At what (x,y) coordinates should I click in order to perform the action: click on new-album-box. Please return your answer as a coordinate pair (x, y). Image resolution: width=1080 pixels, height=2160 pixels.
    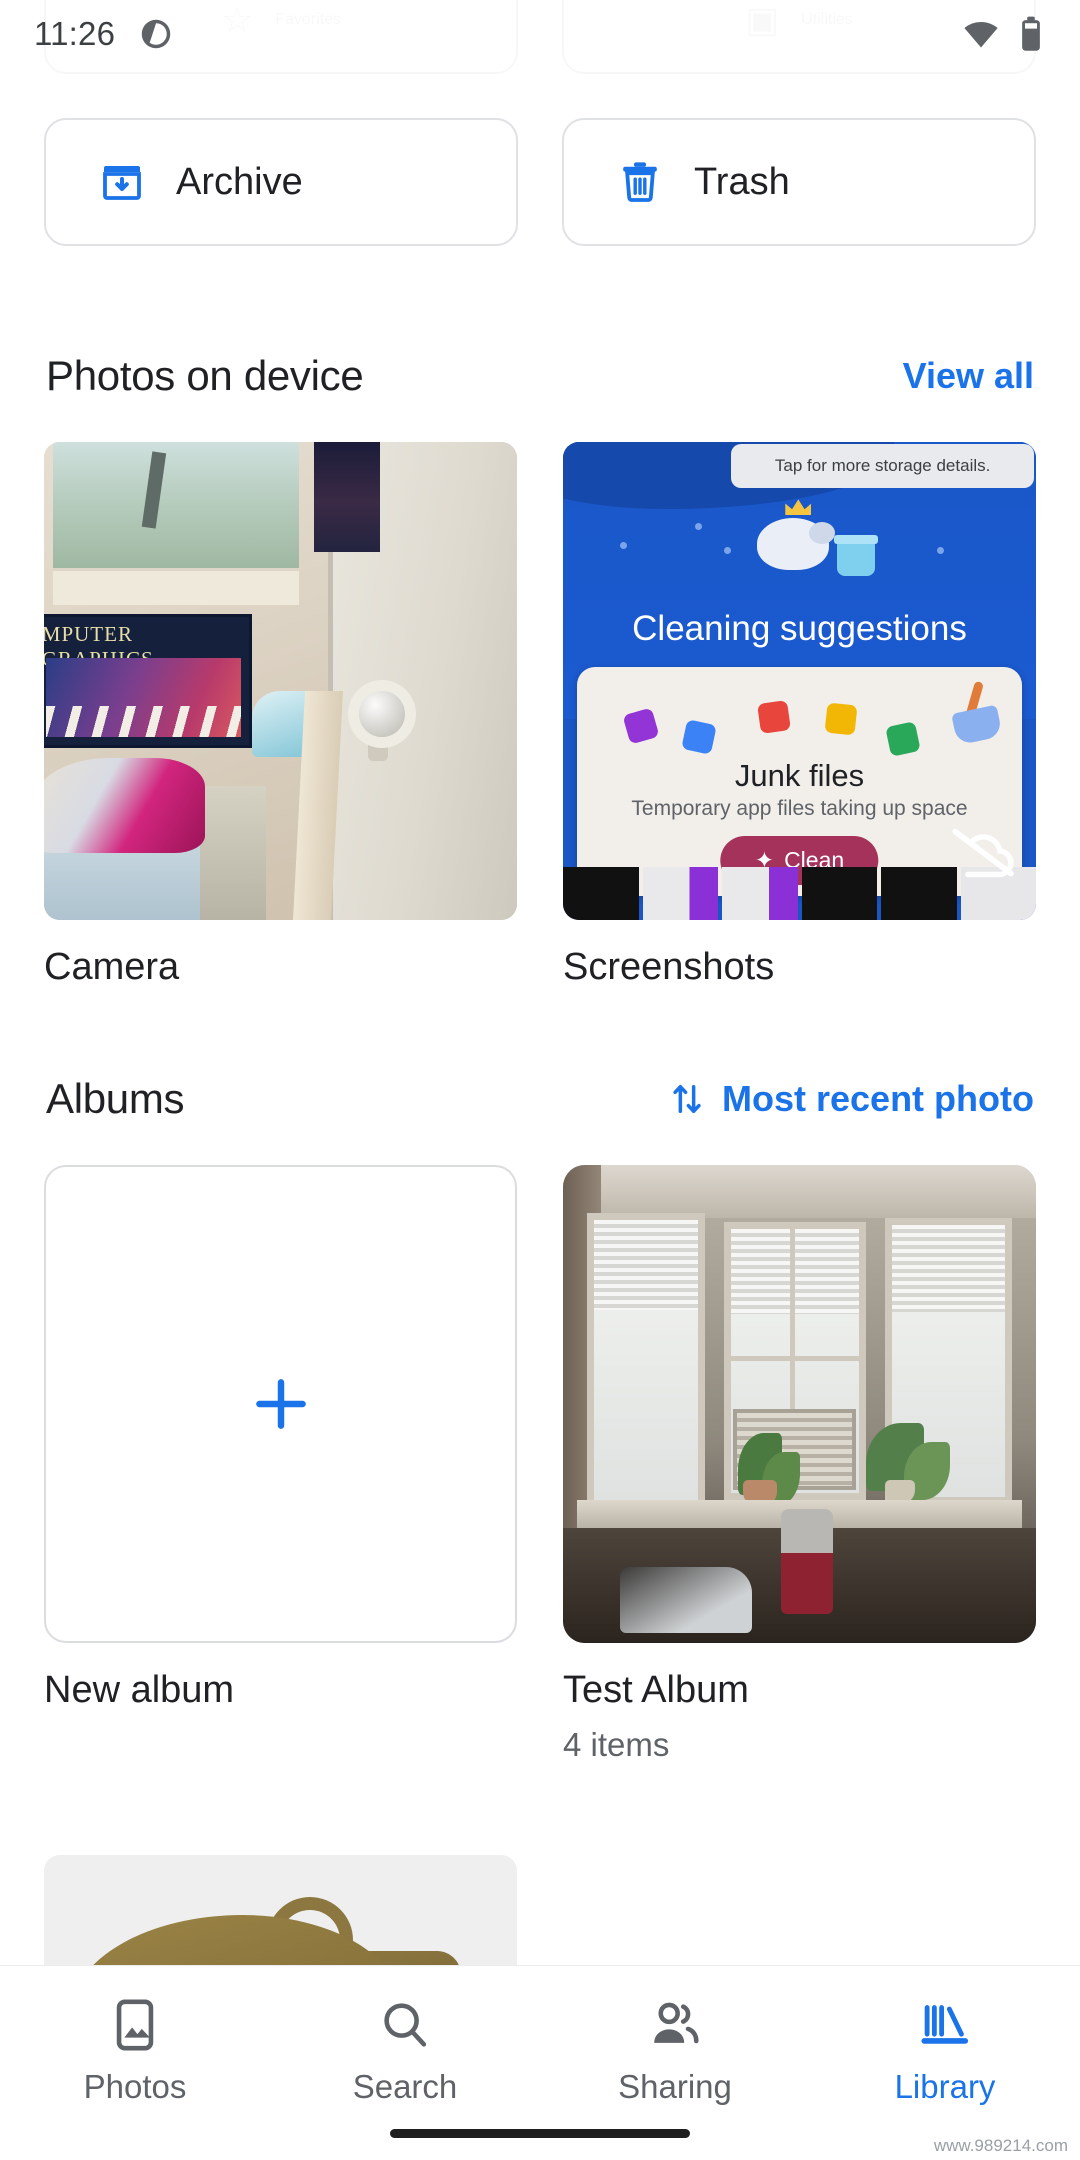
    Looking at the image, I should click on (280, 1404).